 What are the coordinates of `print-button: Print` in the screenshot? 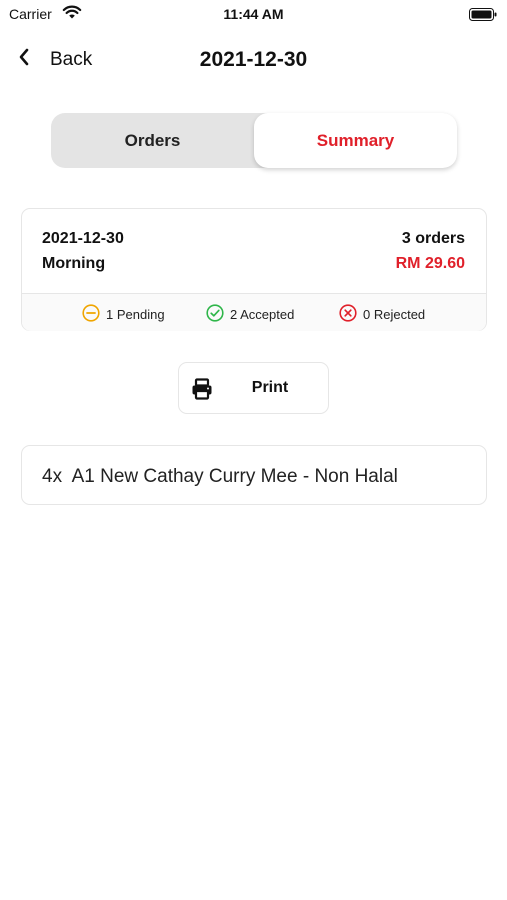 It's located at (253, 388).